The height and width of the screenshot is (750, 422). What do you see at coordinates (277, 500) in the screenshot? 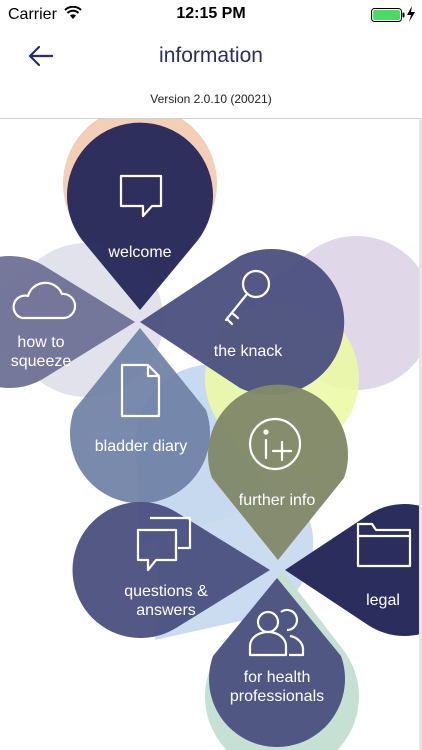
I see `further-info-label: further info` at bounding box center [277, 500].